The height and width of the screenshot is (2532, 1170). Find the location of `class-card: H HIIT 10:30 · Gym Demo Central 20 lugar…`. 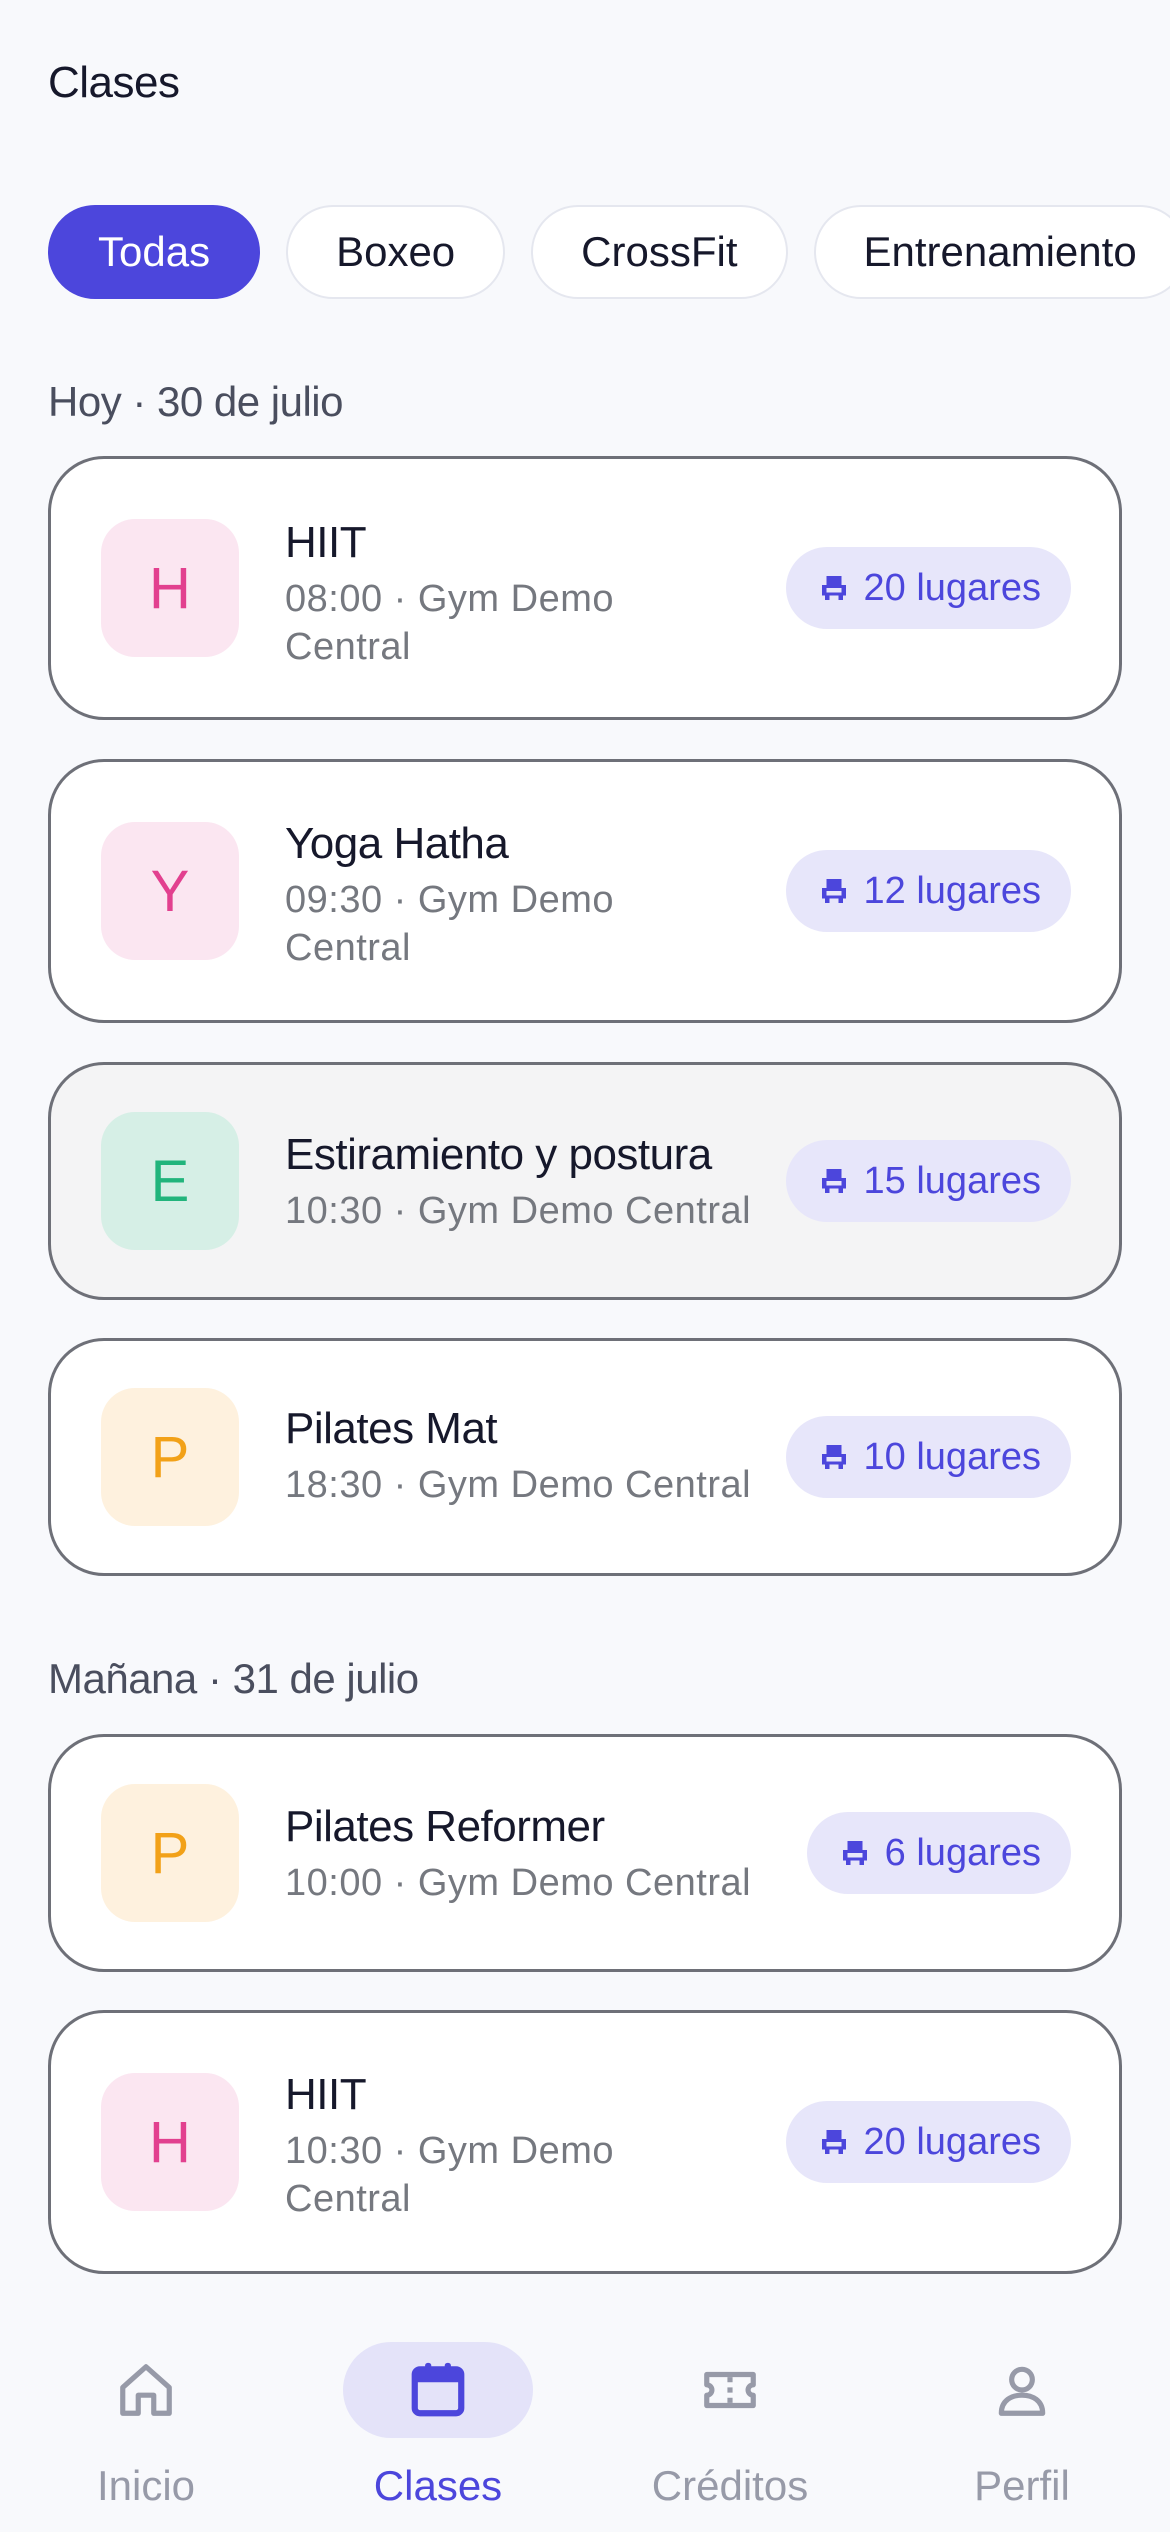

class-card: H HIIT 10:30 · Gym Demo Central 20 lugar… is located at coordinates (585, 2142).